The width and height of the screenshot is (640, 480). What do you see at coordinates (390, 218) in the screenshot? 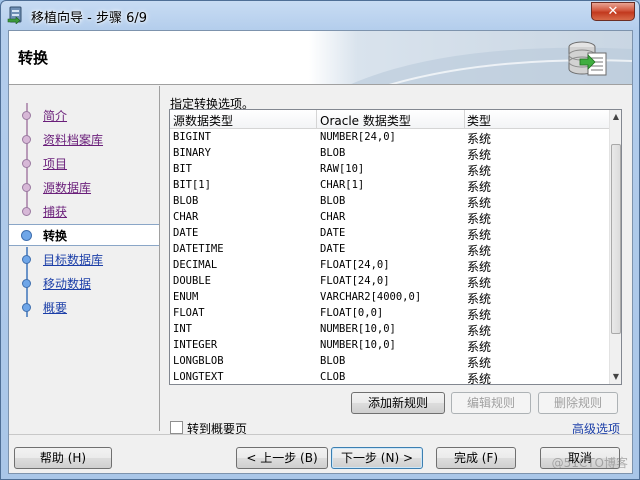
I see `table-row: CHAR CHAR 系统` at bounding box center [390, 218].